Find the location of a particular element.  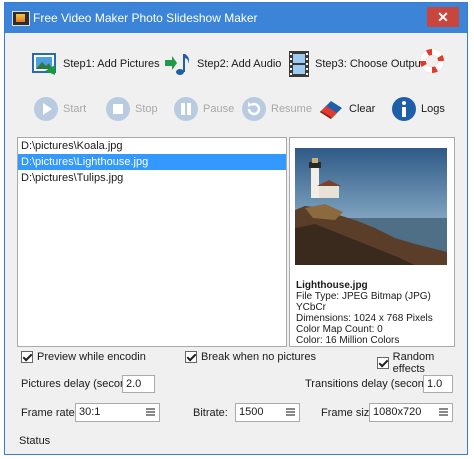

image-dimensions: Dimensions: 1024 x 768 Pixels is located at coordinates (364, 318).